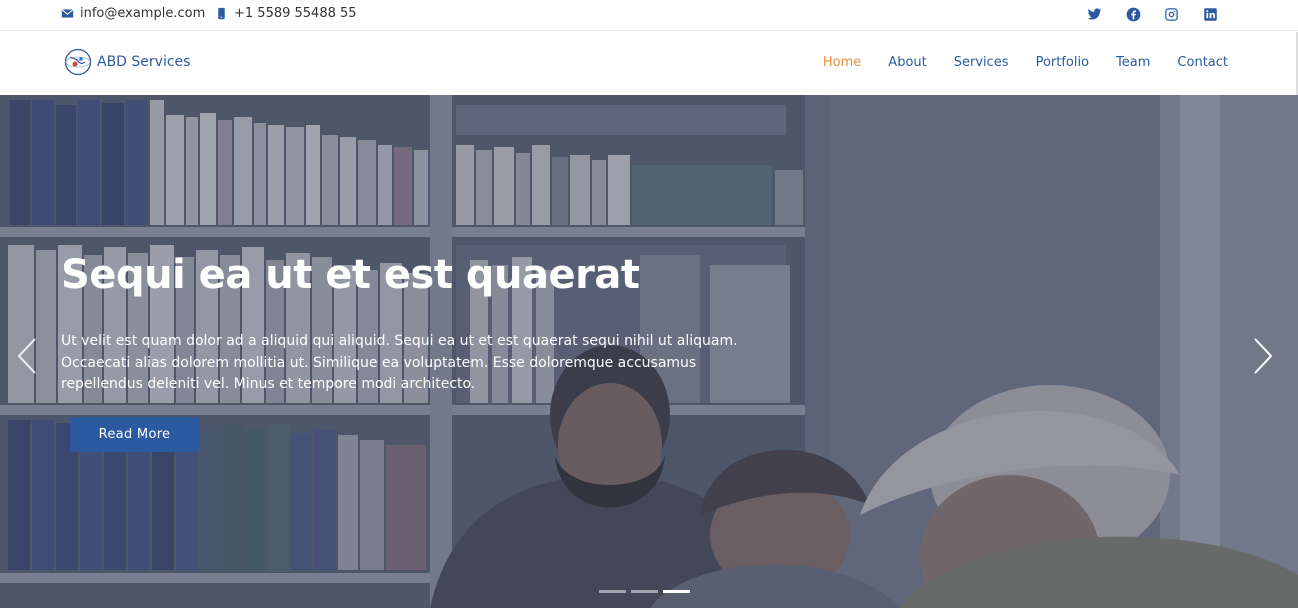 The height and width of the screenshot is (608, 1298). Describe the element at coordinates (649, 15) in the screenshot. I see `topbar: info@example.com +1 5589 55488 55` at that location.